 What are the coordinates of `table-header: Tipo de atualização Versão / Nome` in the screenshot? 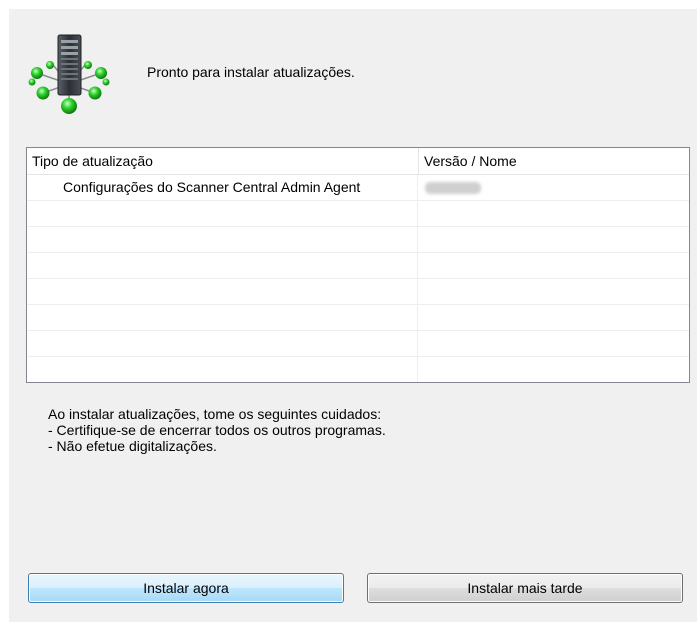 It's located at (358, 161).